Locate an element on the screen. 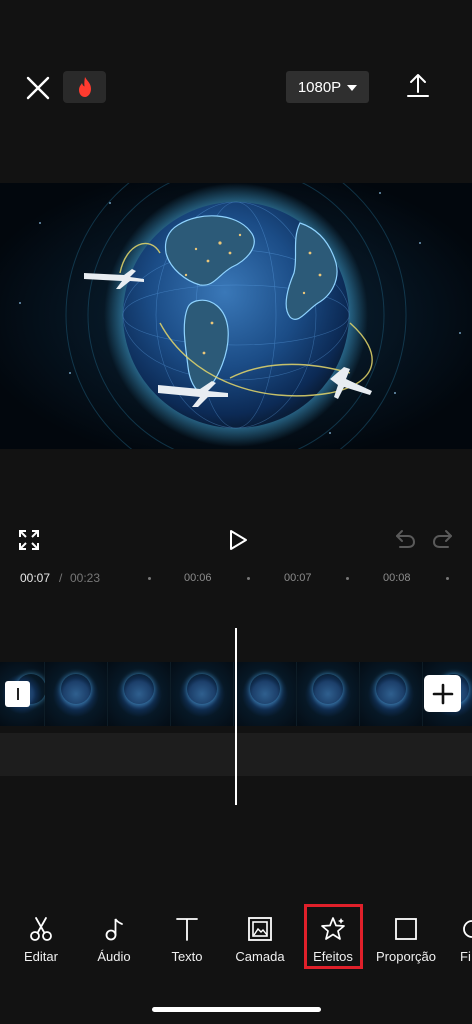 This screenshot has width=472, height=1024. fullscreen-icon is located at coordinates (29, 540).